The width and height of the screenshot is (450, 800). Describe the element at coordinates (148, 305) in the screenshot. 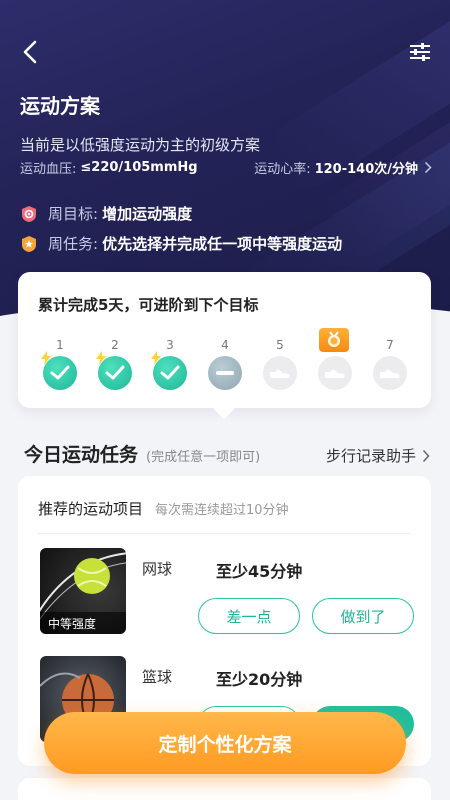

I see `progress-title: 累计完成5天，可进阶到下个目标` at that location.